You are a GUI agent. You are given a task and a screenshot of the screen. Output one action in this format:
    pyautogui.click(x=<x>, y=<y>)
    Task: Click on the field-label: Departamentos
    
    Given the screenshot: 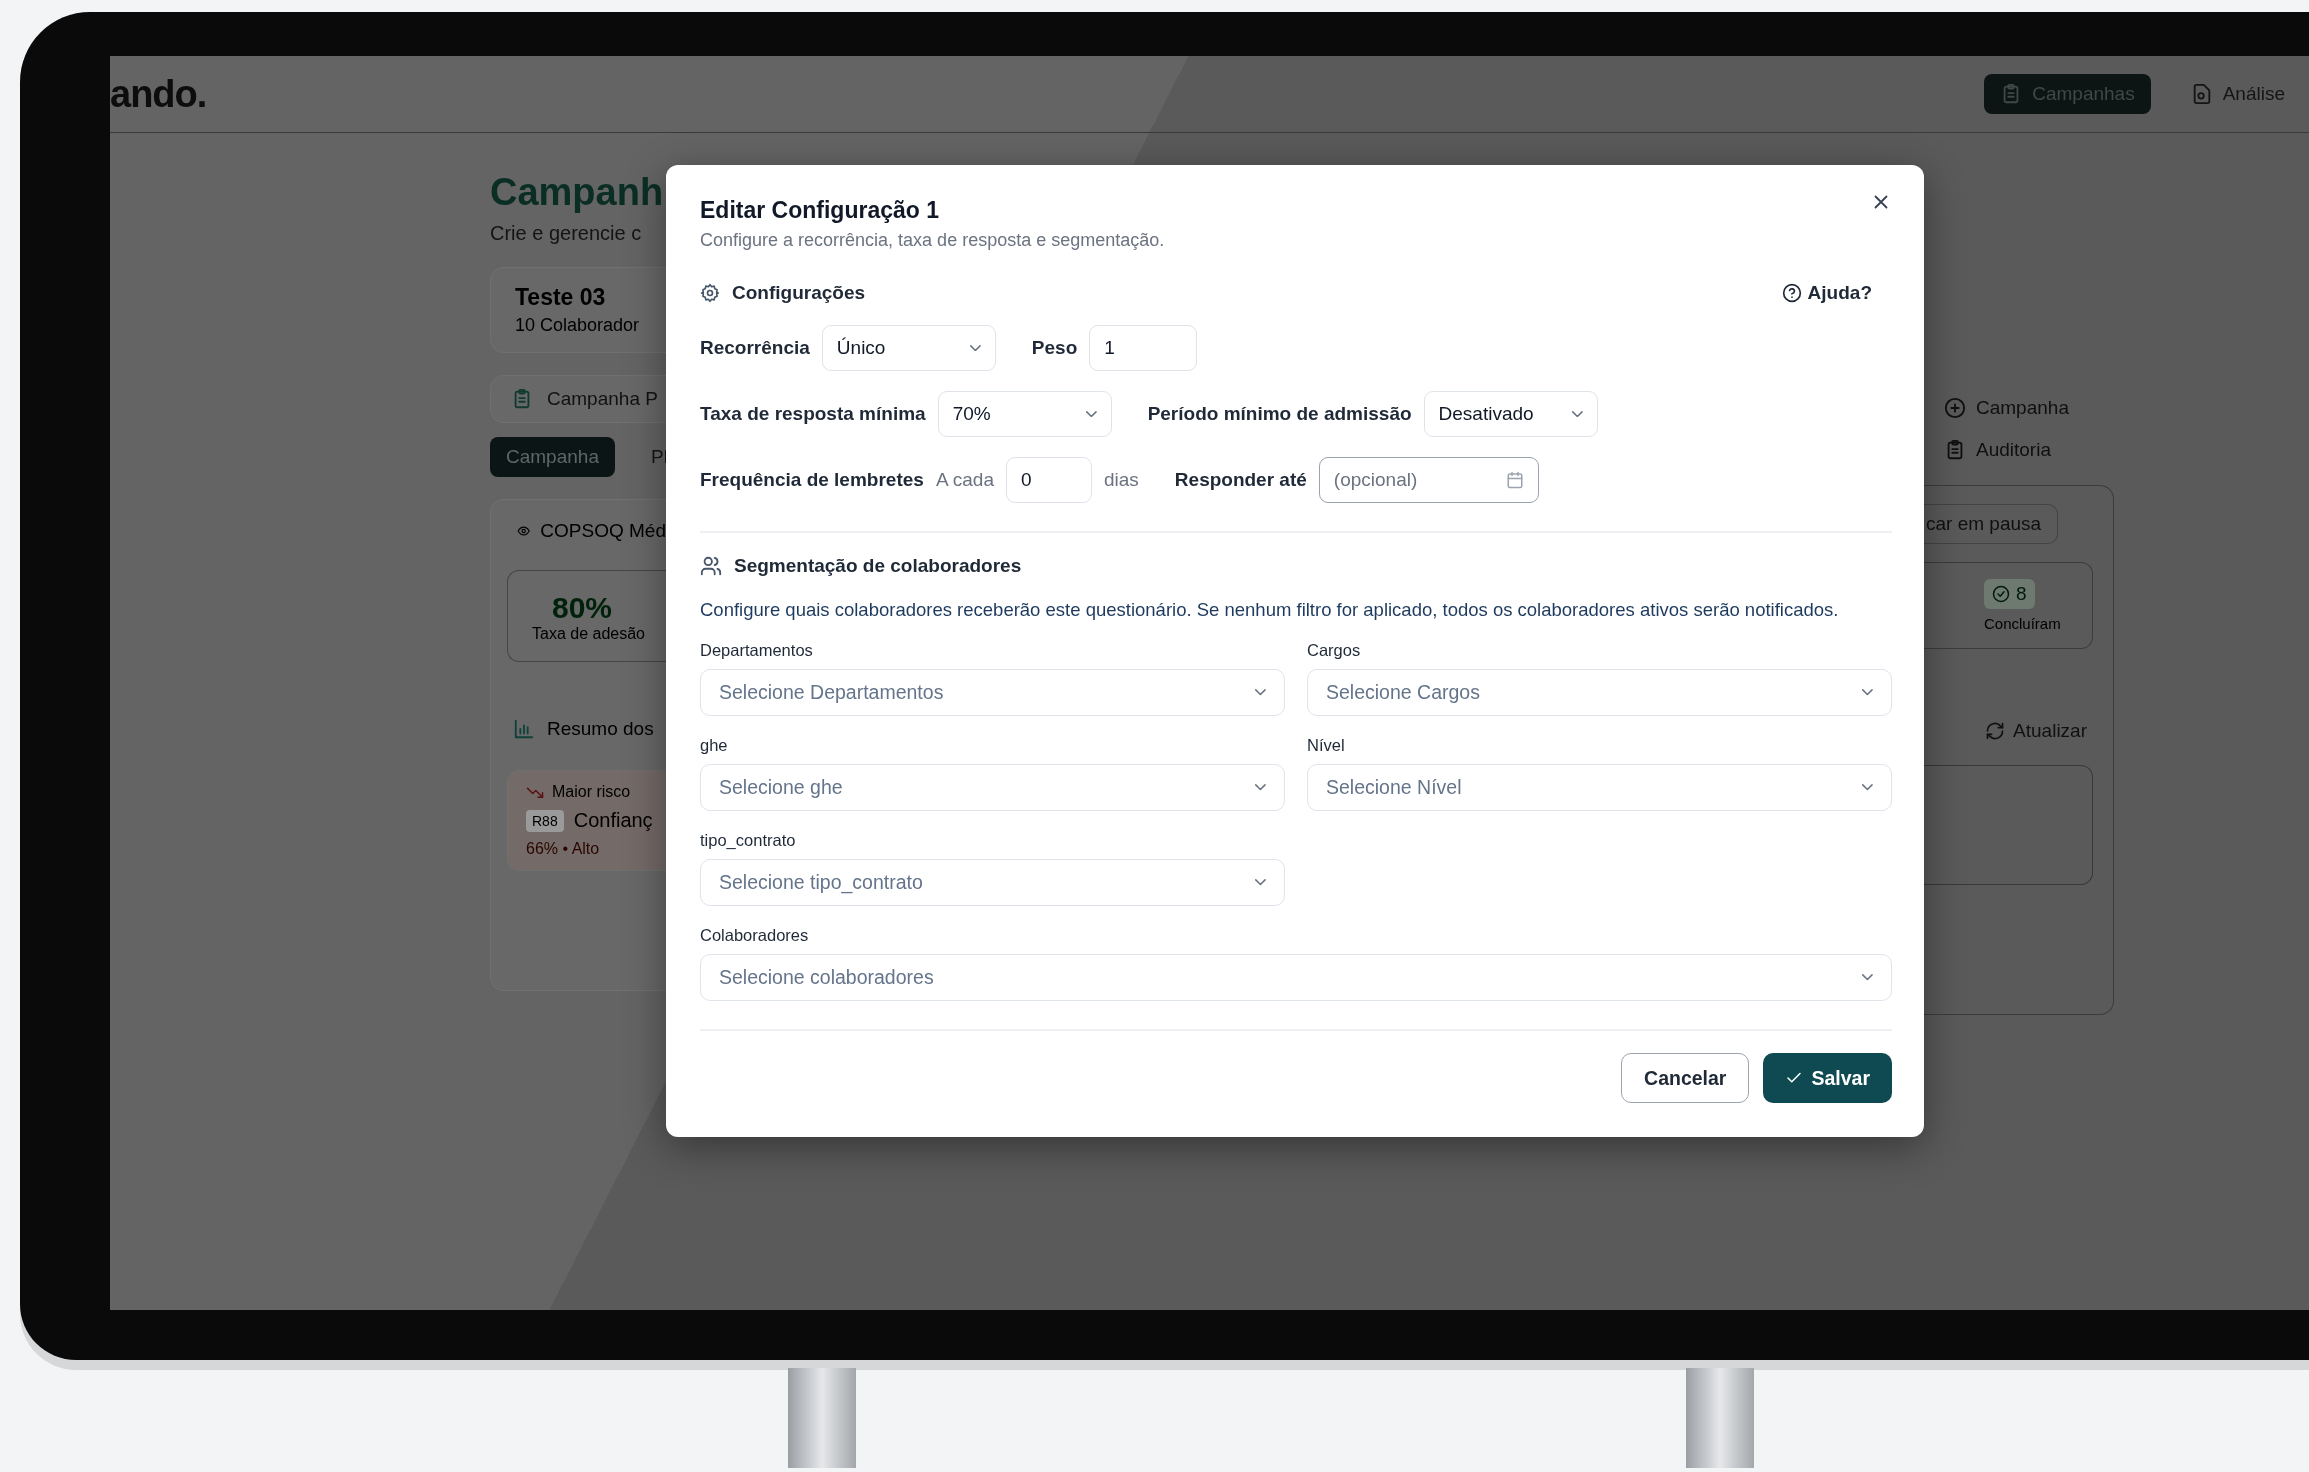 What is the action you would take?
    pyautogui.click(x=757, y=650)
    